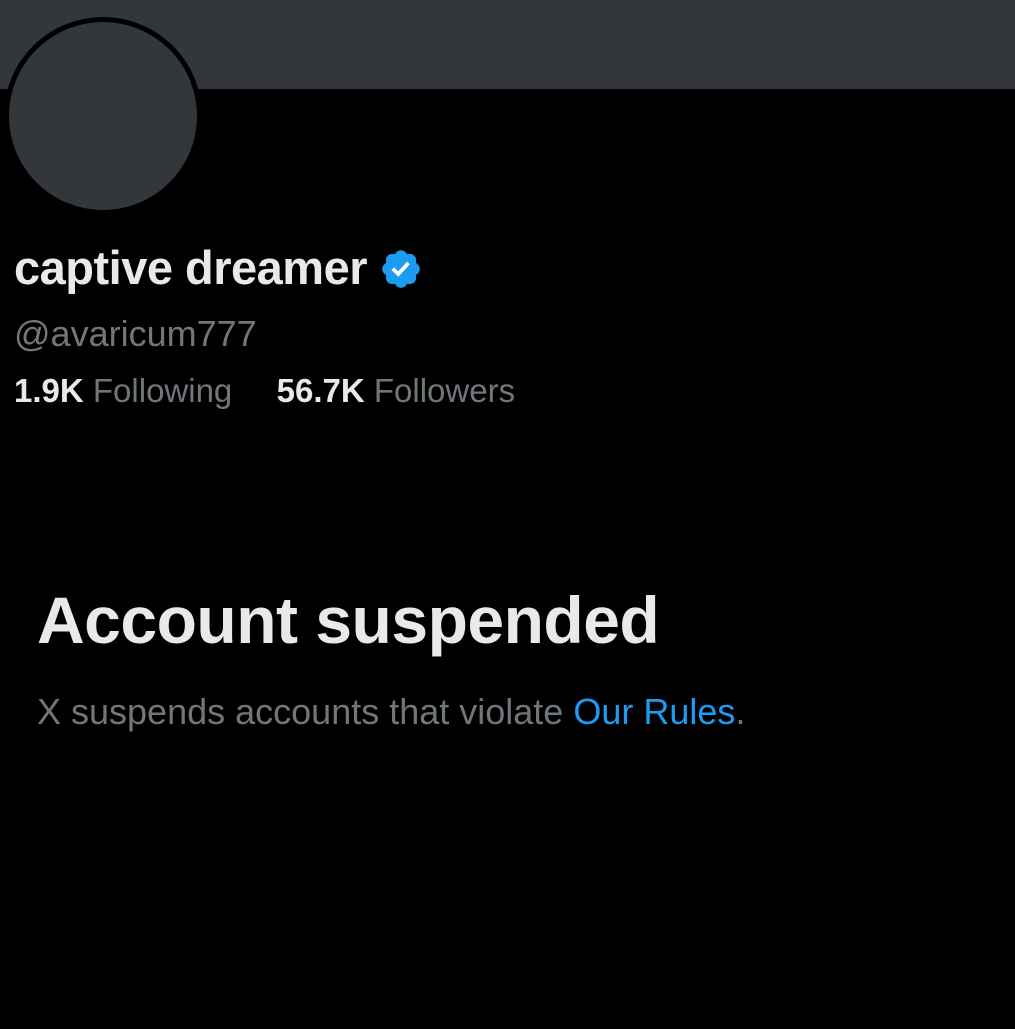  I want to click on followers-link: 56.7K Followers, so click(391, 390).